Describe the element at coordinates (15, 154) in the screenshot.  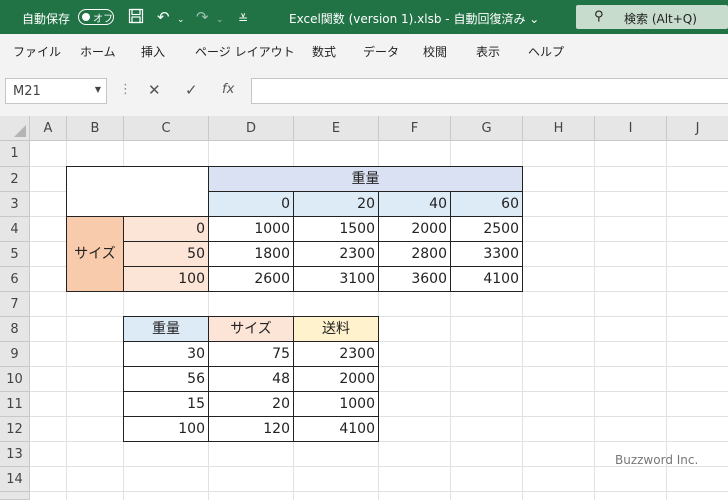
I see `row-header-1: 1` at that location.